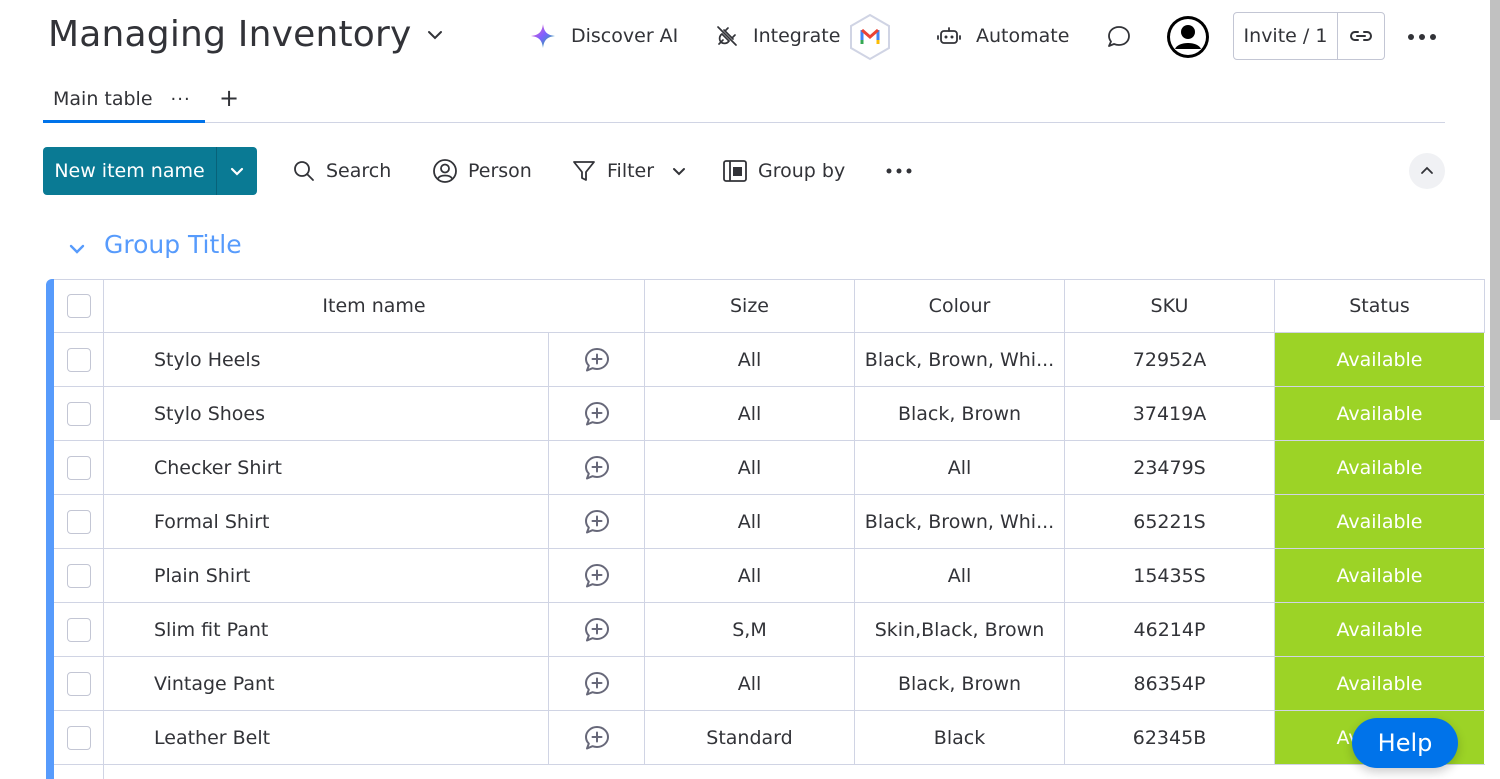 This screenshot has height=779, width=1500. What do you see at coordinates (1286, 36) in the screenshot?
I see `invite-button: Invite / 1` at bounding box center [1286, 36].